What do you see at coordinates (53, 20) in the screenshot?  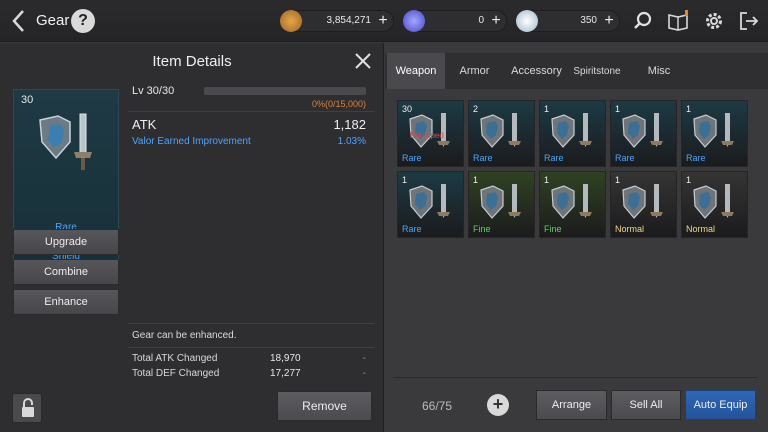 I see `page-title: Gear` at bounding box center [53, 20].